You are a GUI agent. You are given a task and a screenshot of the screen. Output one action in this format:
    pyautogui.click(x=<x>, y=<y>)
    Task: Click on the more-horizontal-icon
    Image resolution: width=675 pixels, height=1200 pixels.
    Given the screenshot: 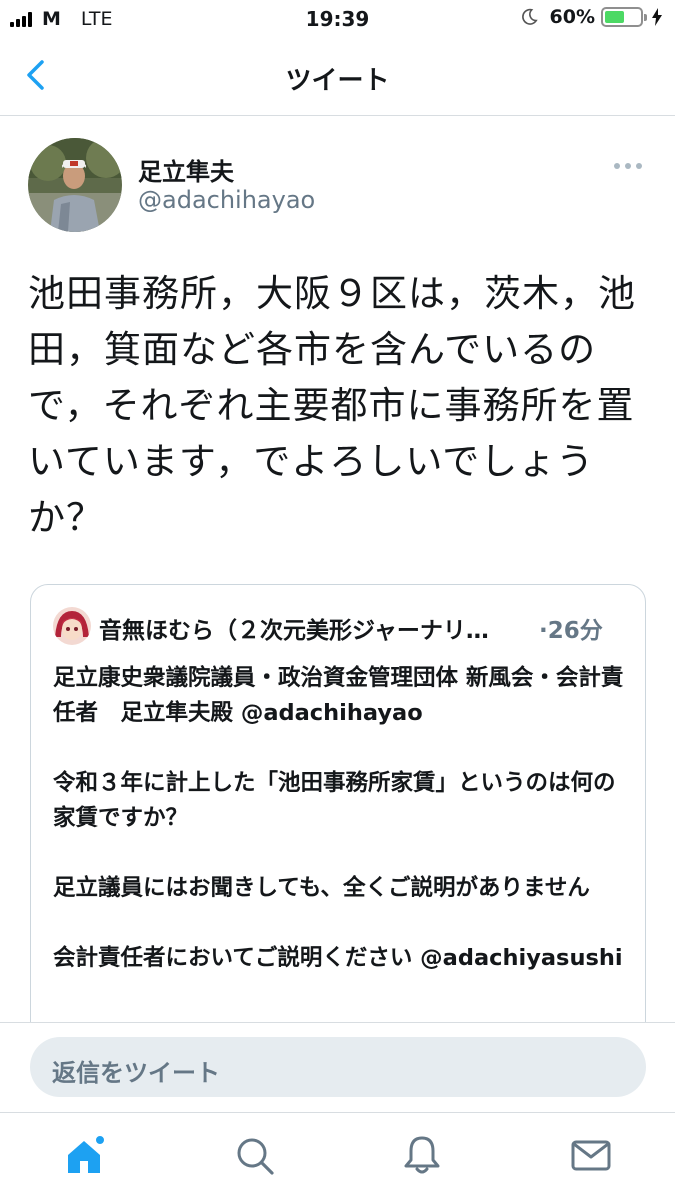 What is the action you would take?
    pyautogui.click(x=628, y=166)
    